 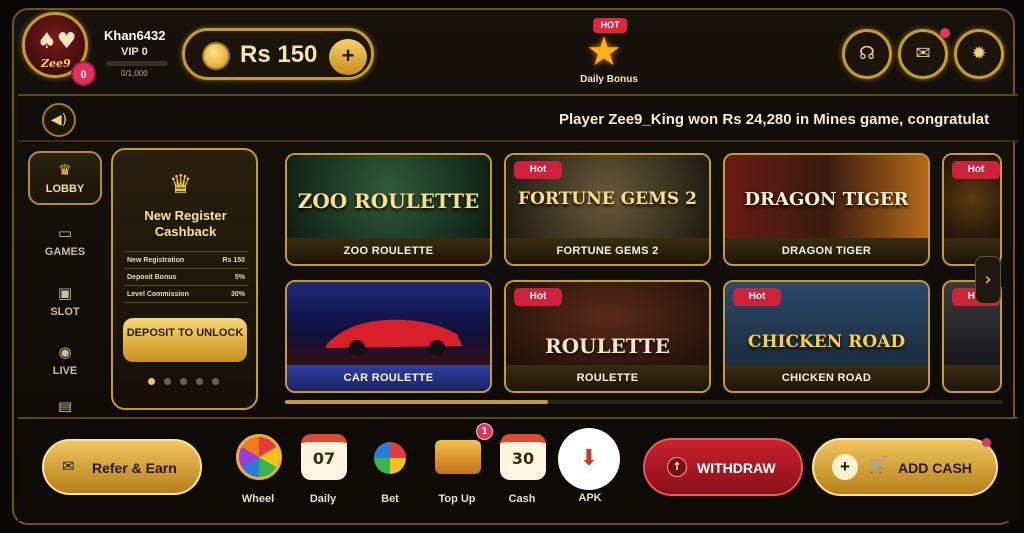 I want to click on sidebar-item-games: ▭ GAMES, so click(x=65, y=241).